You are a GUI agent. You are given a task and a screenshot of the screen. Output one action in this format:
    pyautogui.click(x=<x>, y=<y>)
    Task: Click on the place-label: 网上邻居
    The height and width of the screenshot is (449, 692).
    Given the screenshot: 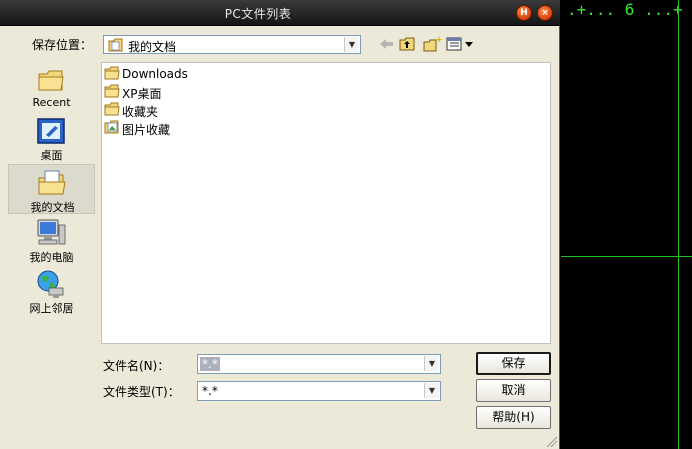 What is the action you would take?
    pyautogui.click(x=51, y=308)
    